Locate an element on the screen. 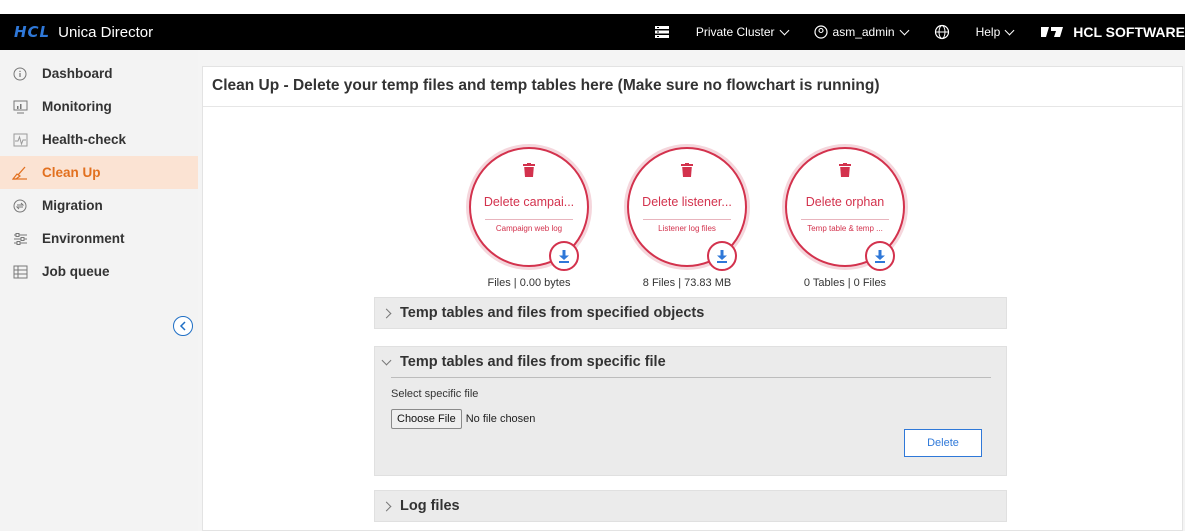 The width and height of the screenshot is (1185, 531). file-input: Choose File No file chosen is located at coordinates (690, 419).